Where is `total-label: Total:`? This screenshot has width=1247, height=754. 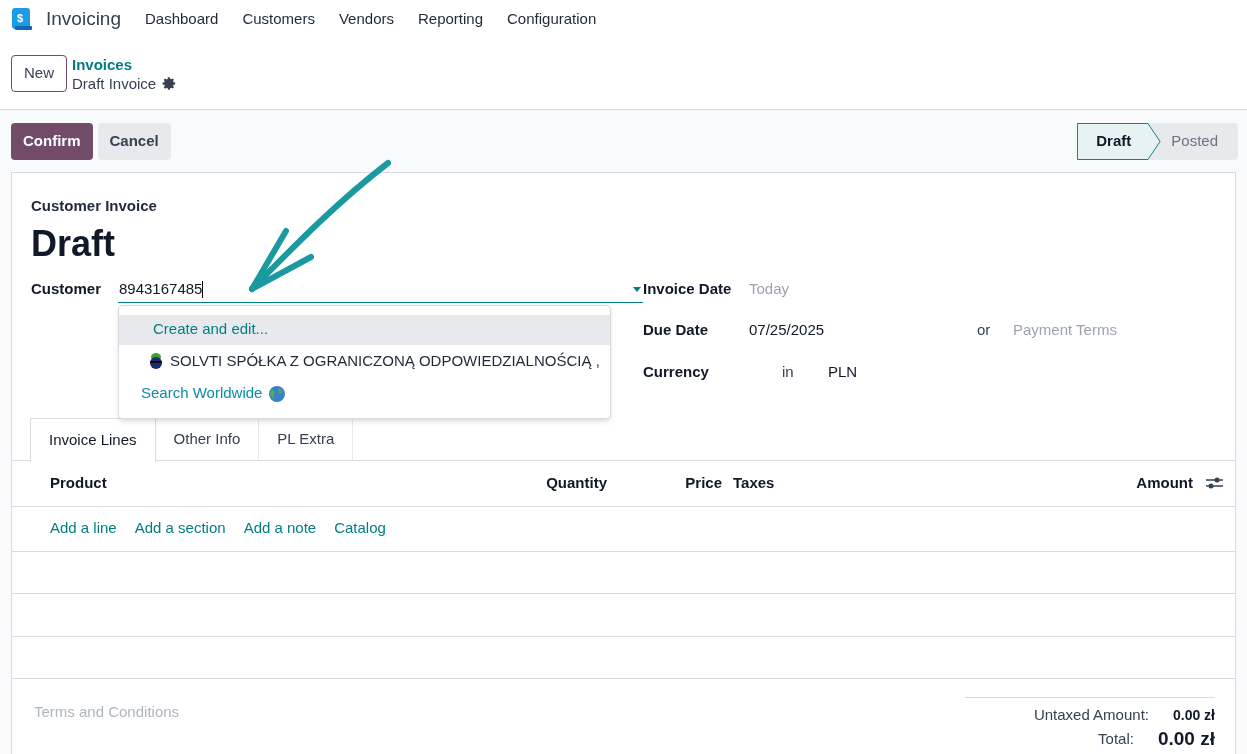
total-label: Total: is located at coordinates (1116, 738).